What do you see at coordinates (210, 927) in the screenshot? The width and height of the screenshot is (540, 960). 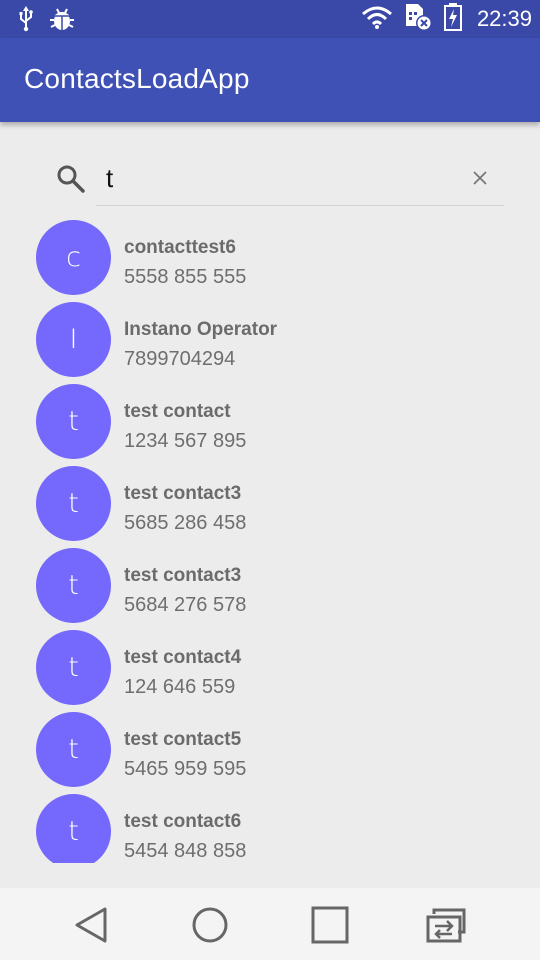 I see `home-icon` at bounding box center [210, 927].